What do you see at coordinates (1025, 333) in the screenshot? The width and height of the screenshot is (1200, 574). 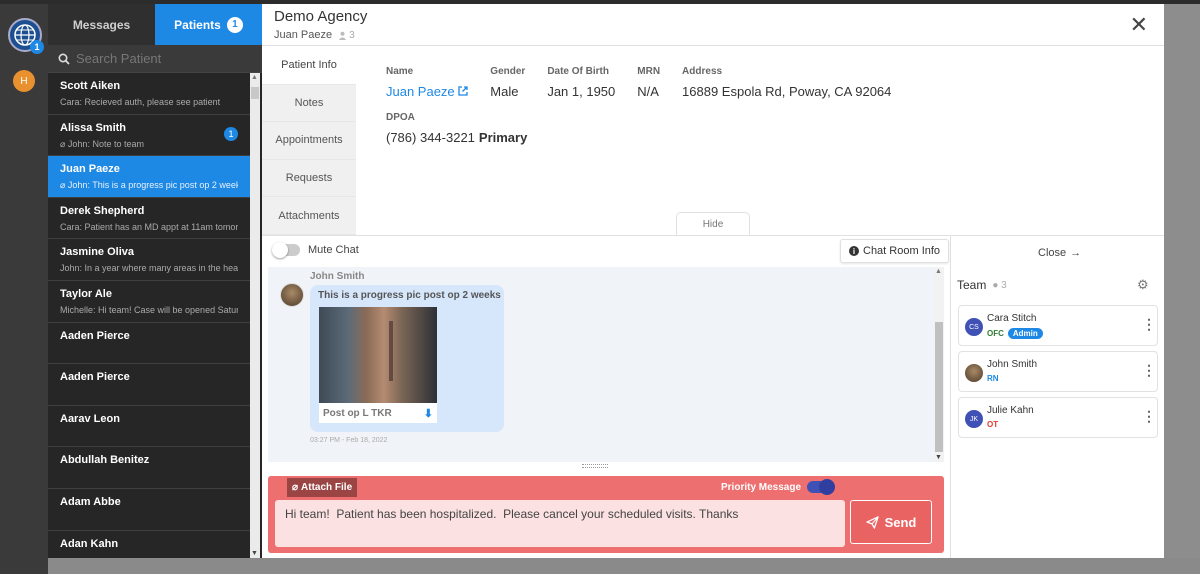 I see `admin-badge: Admin` at bounding box center [1025, 333].